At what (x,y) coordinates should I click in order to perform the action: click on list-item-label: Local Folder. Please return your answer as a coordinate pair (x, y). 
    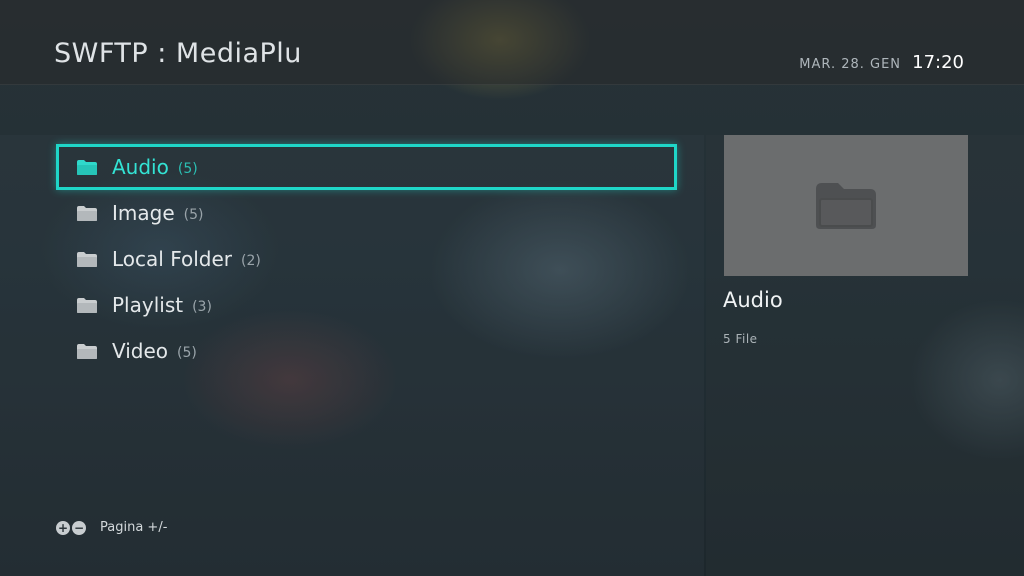
    Looking at the image, I should click on (172, 259).